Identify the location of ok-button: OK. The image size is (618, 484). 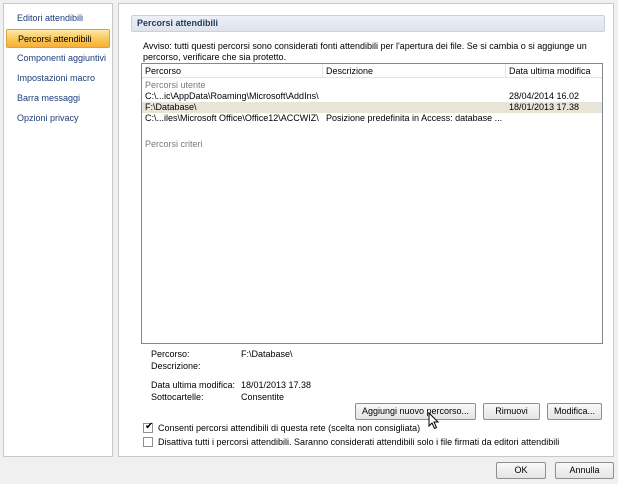
(521, 470).